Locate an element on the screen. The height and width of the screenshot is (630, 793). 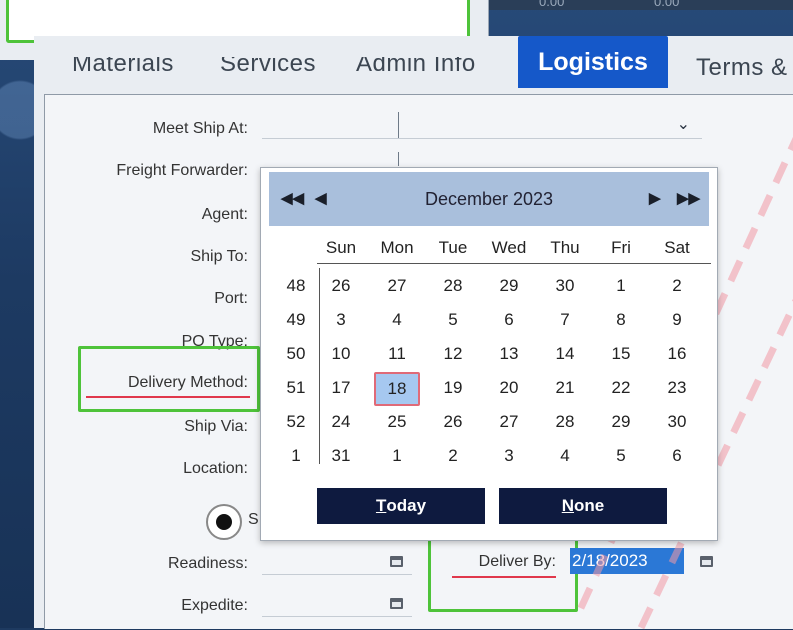
week-number: 48 is located at coordinates (296, 285).